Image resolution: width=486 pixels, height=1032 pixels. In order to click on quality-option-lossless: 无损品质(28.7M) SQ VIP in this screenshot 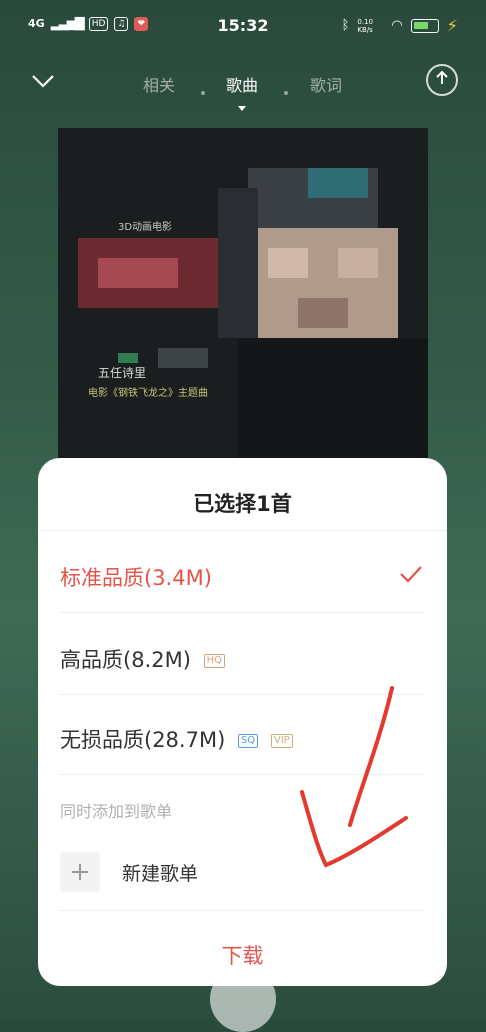, I will do `click(242, 739)`.